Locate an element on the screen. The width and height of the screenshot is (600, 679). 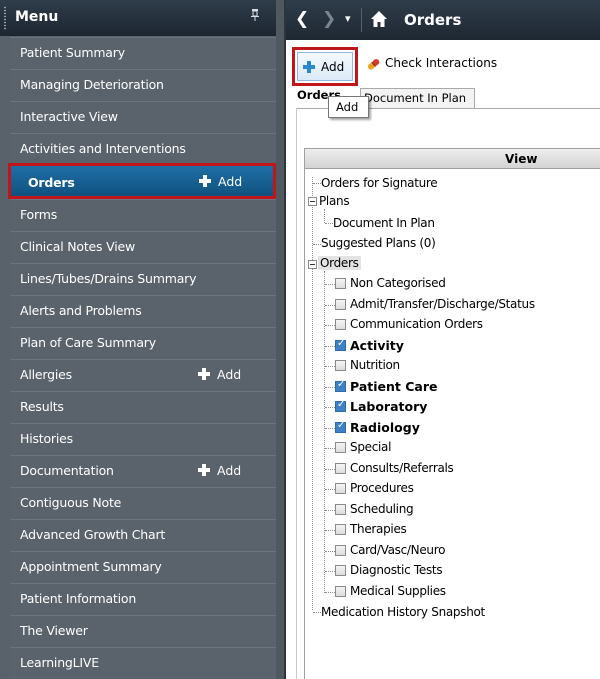
menu-item-allergies: Allergies Add is located at coordinates (143, 375).